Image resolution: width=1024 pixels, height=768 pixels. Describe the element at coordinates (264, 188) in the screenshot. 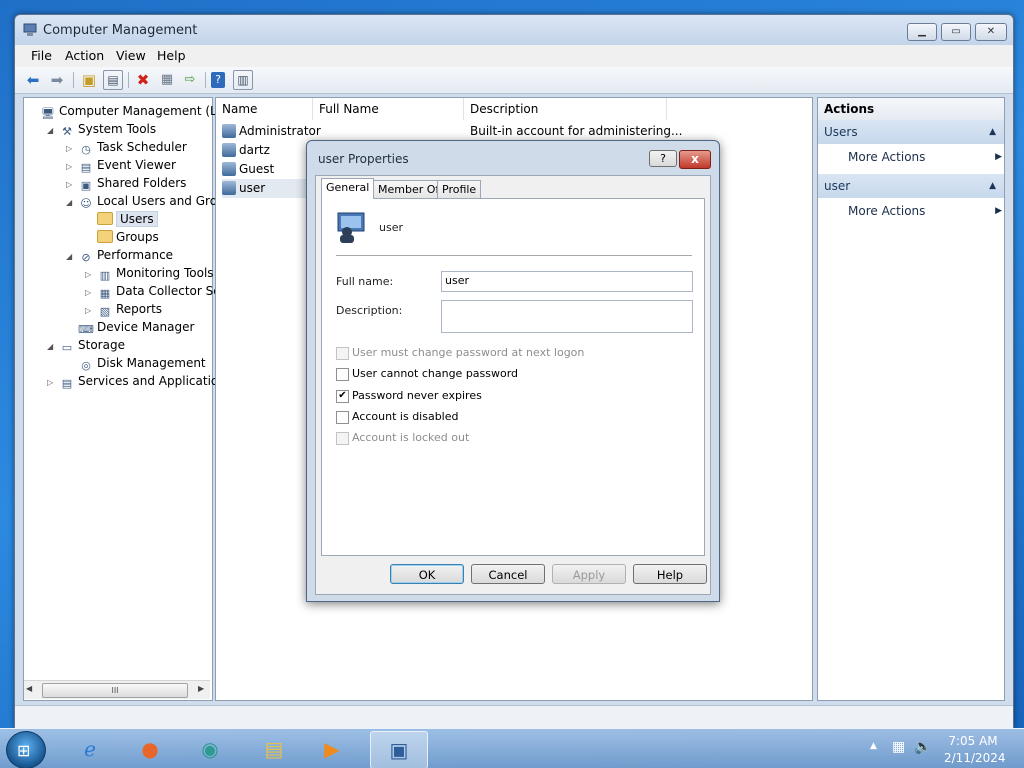

I see `list-item: user` at that location.